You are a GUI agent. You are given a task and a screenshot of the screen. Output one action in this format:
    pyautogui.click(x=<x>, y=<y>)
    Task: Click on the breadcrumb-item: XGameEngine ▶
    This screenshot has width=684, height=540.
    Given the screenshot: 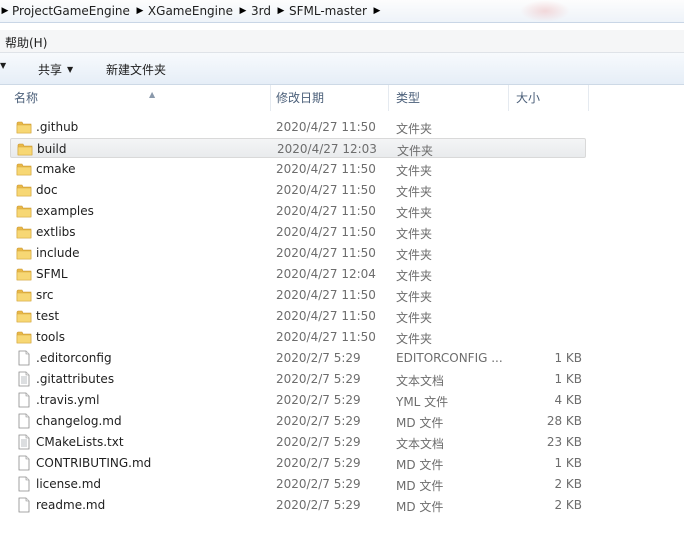 What is the action you would take?
    pyautogui.click(x=197, y=11)
    